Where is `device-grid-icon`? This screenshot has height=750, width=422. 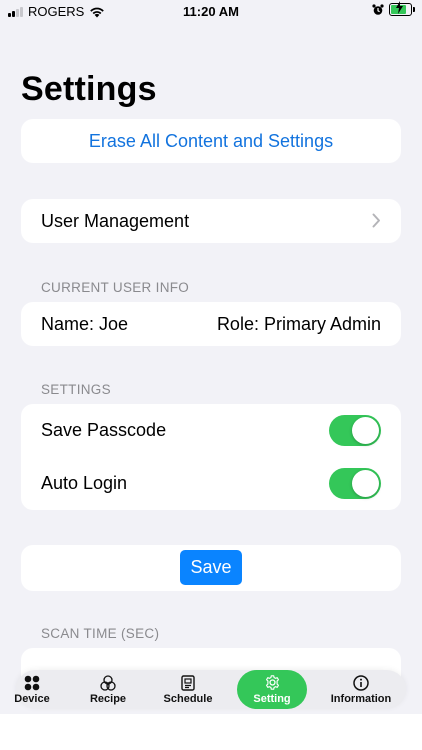 device-grid-icon is located at coordinates (32, 682).